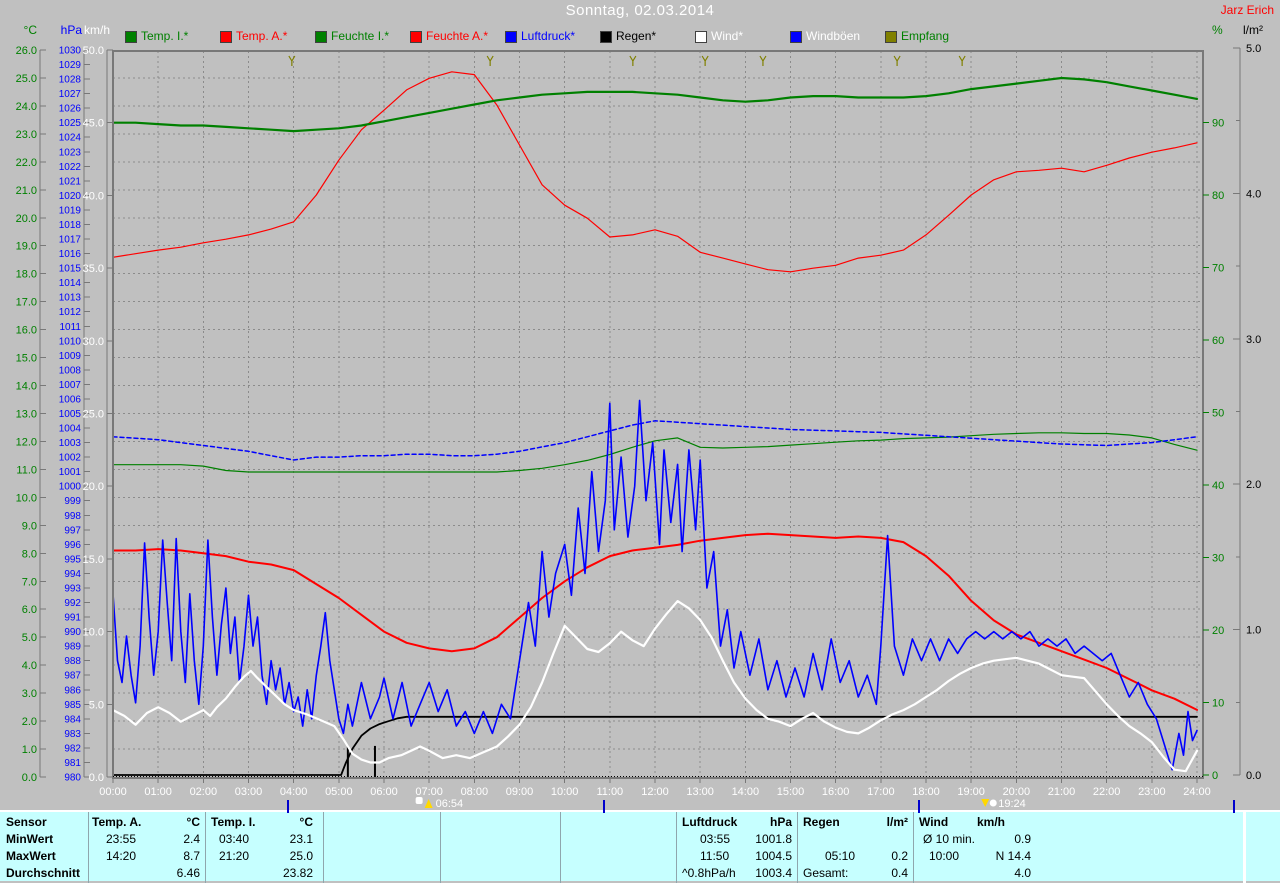 This screenshot has height=883, width=1280. What do you see at coordinates (26, 275) in the screenshot?
I see `tick-label: 18.0` at bounding box center [26, 275].